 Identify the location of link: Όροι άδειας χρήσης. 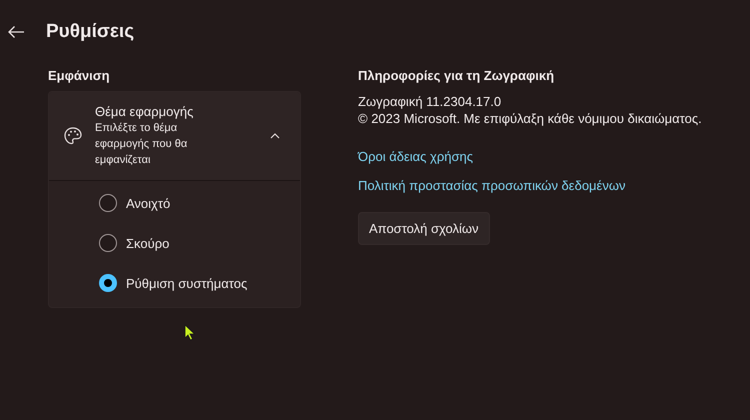
(415, 156).